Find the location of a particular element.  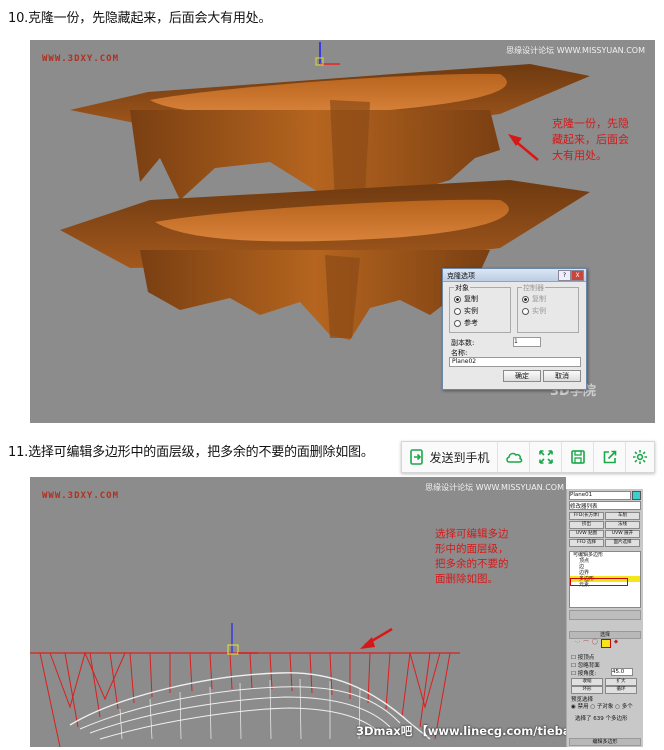

polygon-mode-icon is located at coordinates (605, 643).